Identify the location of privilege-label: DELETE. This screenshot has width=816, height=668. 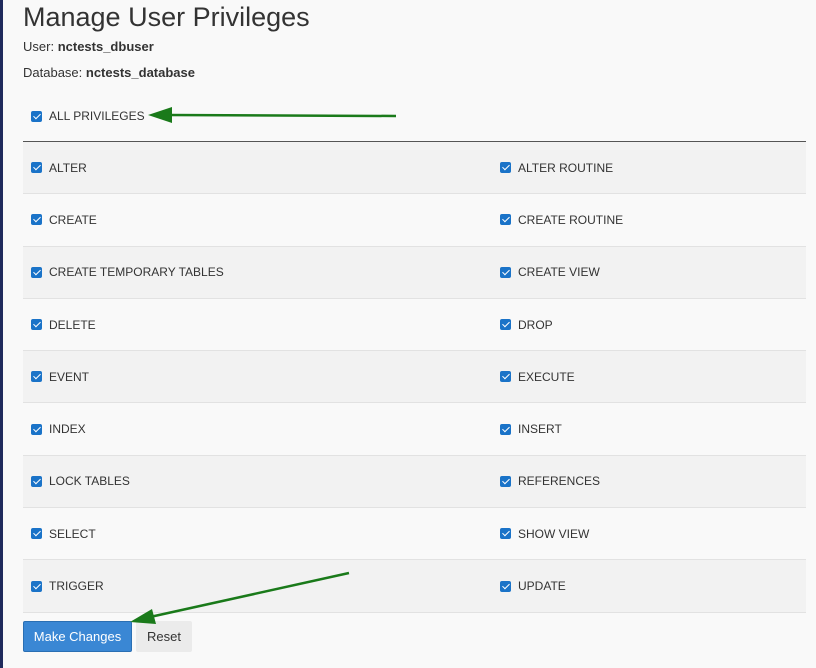
(72, 324).